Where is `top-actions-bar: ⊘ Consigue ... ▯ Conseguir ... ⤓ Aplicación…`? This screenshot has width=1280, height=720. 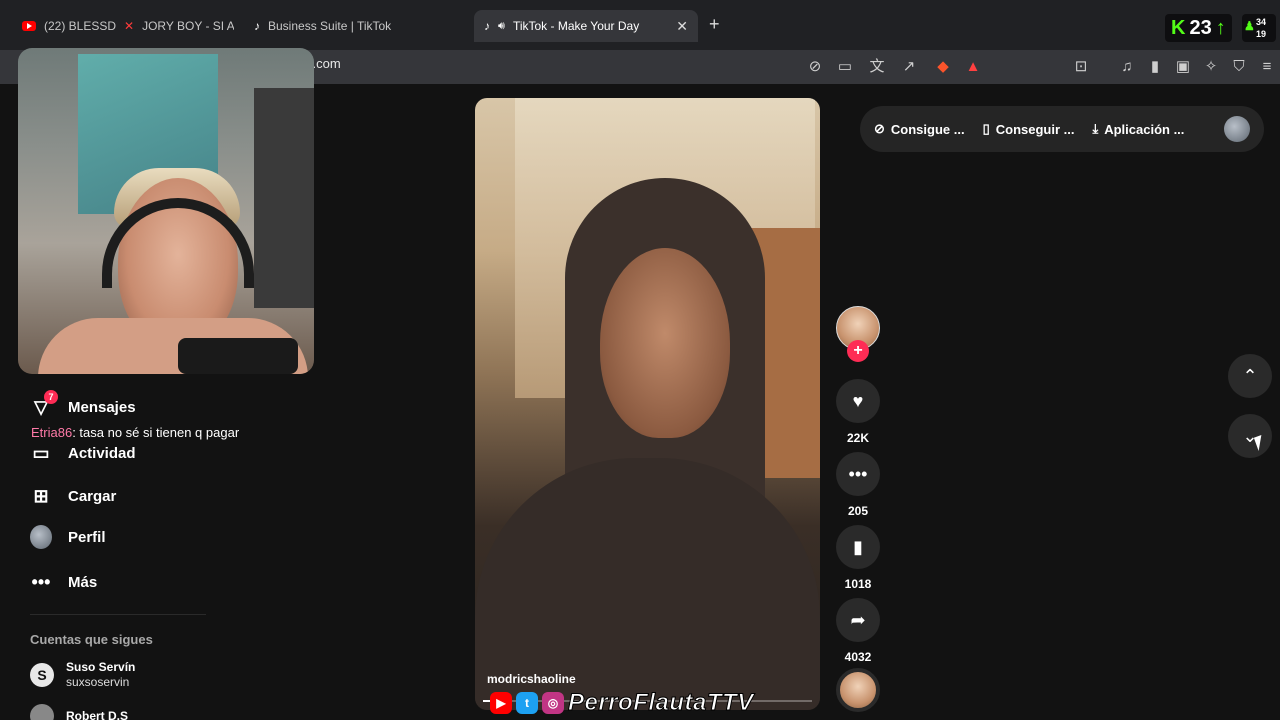
top-actions-bar: ⊘ Consigue ... ▯ Conseguir ... ⤓ Aplicación… is located at coordinates (1062, 129).